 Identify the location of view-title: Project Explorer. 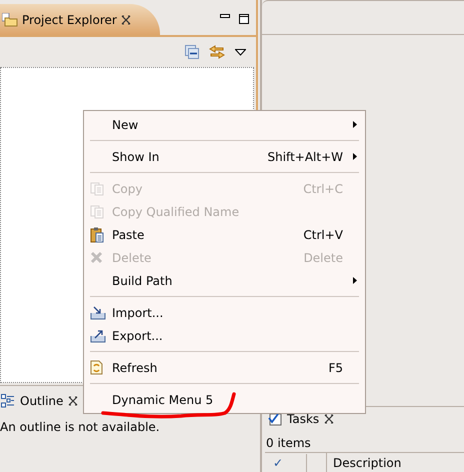
(69, 20).